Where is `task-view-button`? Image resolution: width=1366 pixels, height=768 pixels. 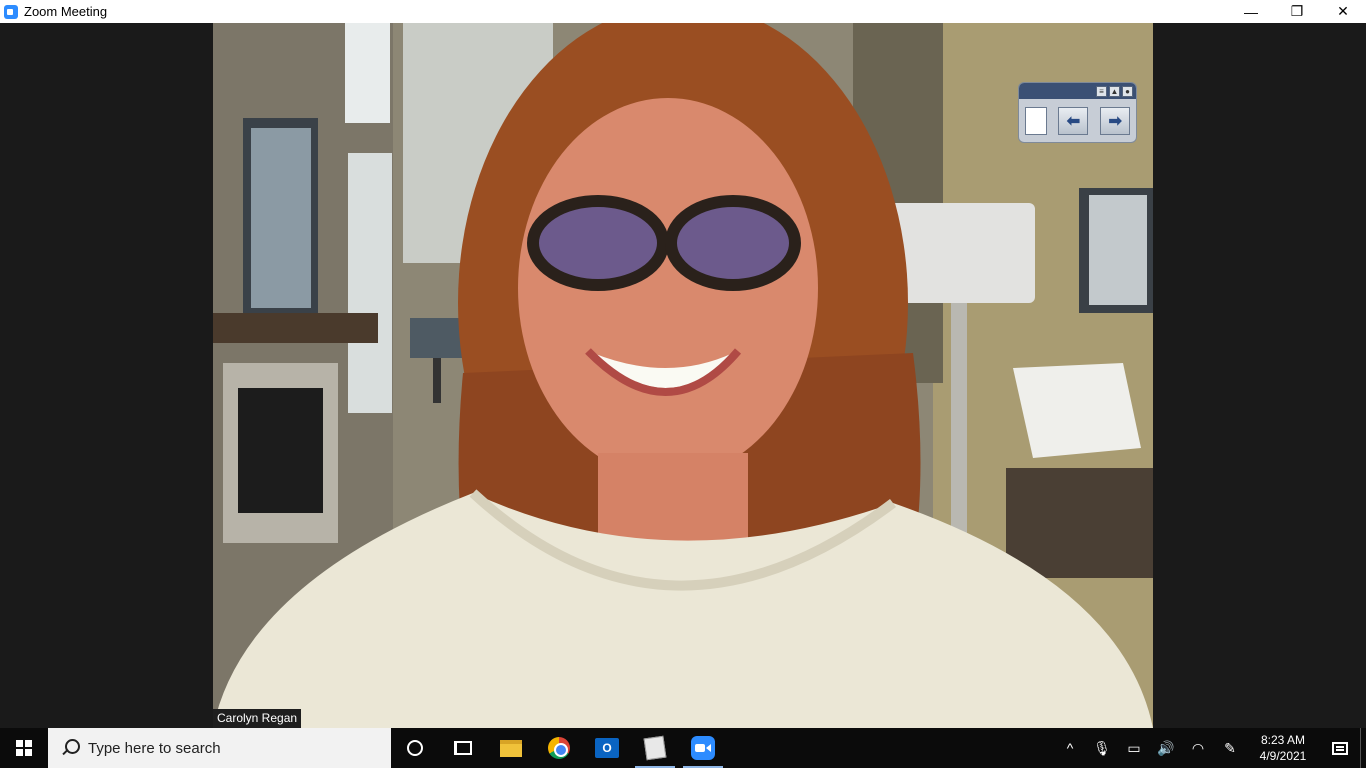 task-view-button is located at coordinates (463, 748).